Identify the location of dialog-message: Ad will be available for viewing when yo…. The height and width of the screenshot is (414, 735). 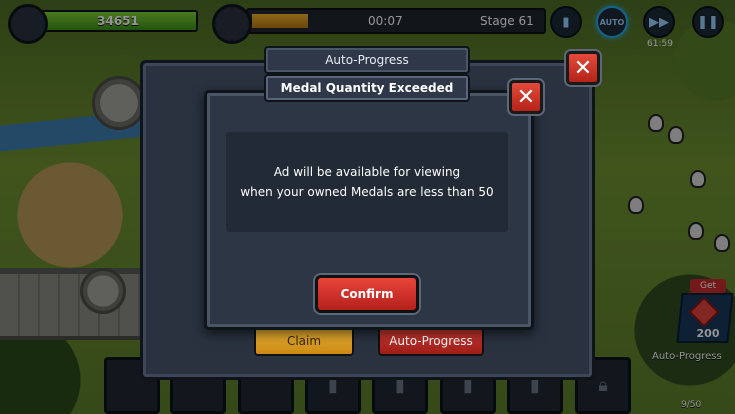
(367, 182).